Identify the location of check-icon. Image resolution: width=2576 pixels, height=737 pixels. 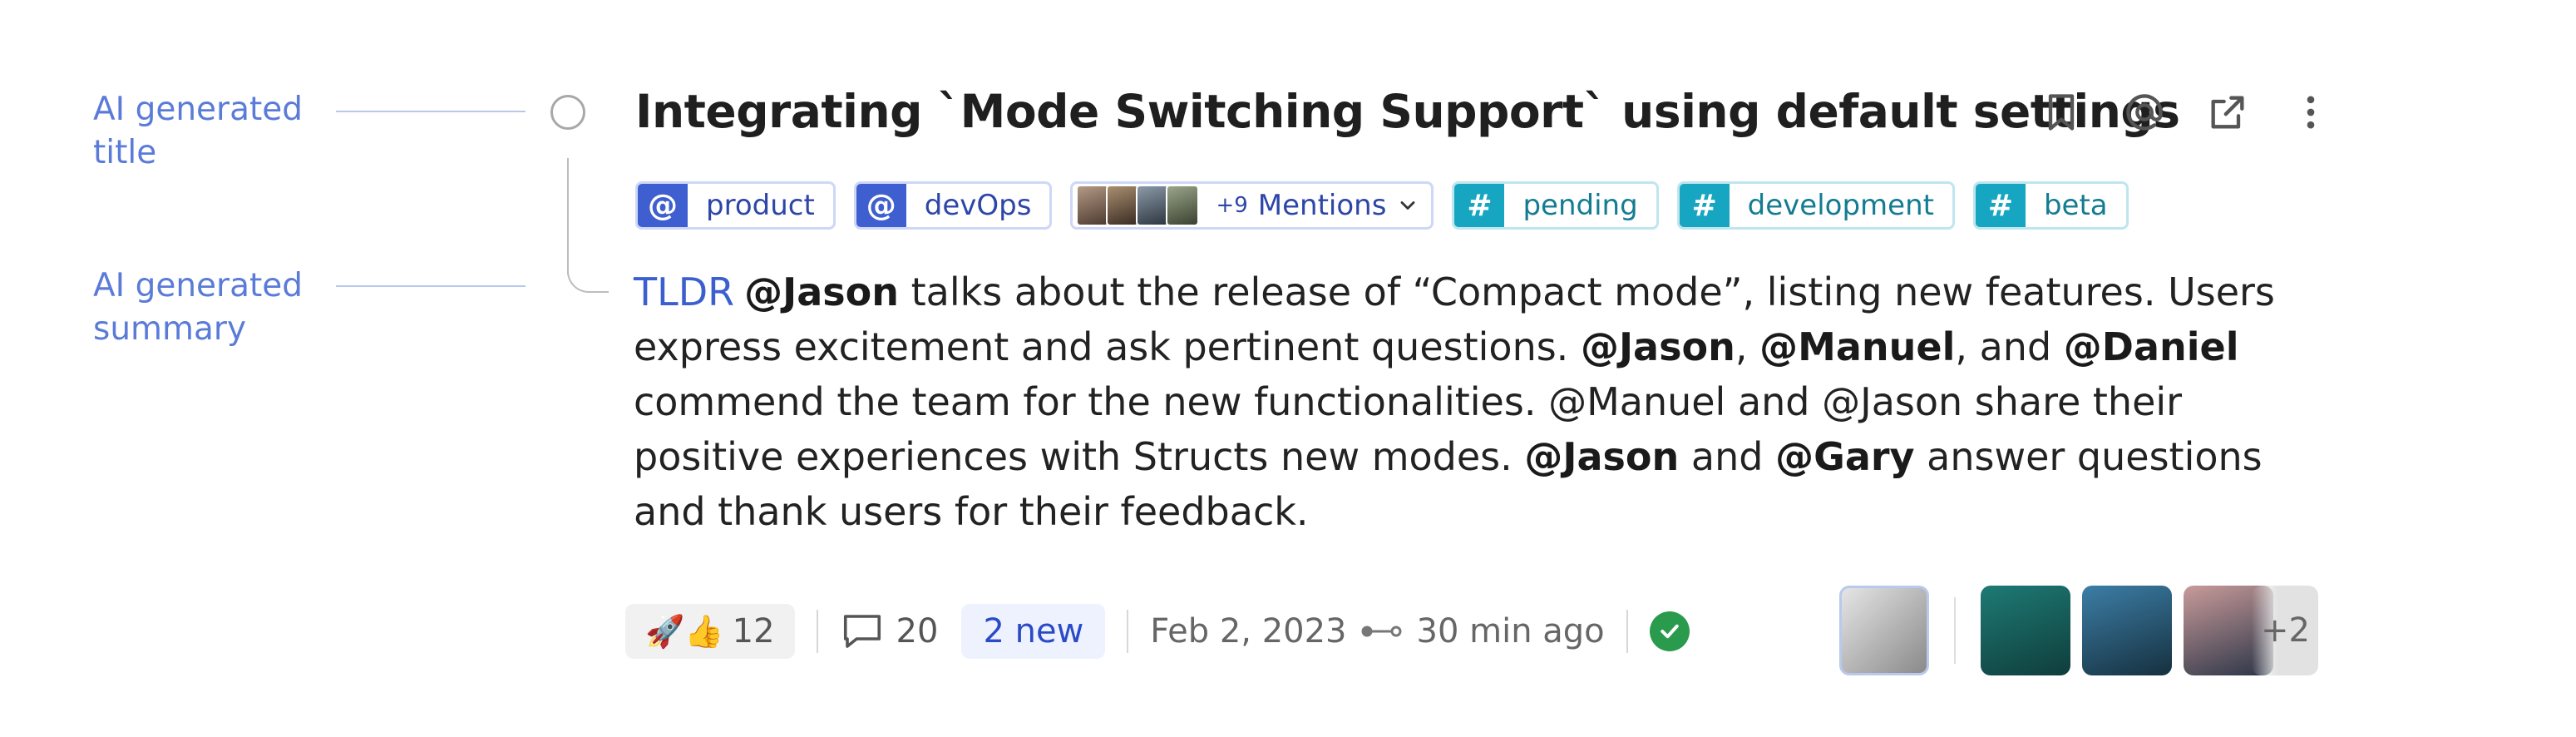
(1669, 631).